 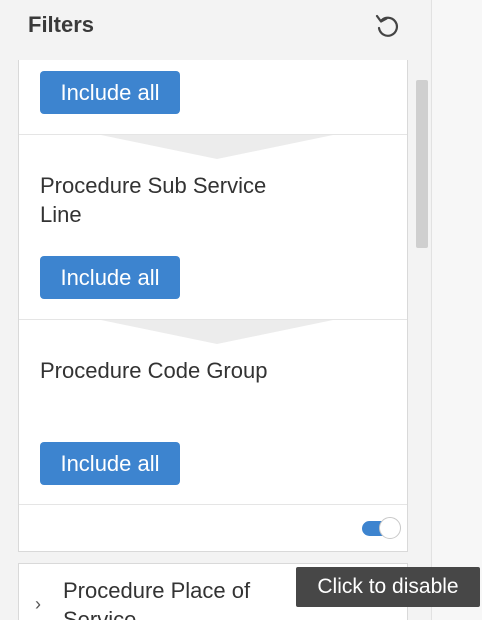 What do you see at coordinates (154, 370) in the screenshot?
I see `filter-title-procedure-code-group: Procedure Code Group` at bounding box center [154, 370].